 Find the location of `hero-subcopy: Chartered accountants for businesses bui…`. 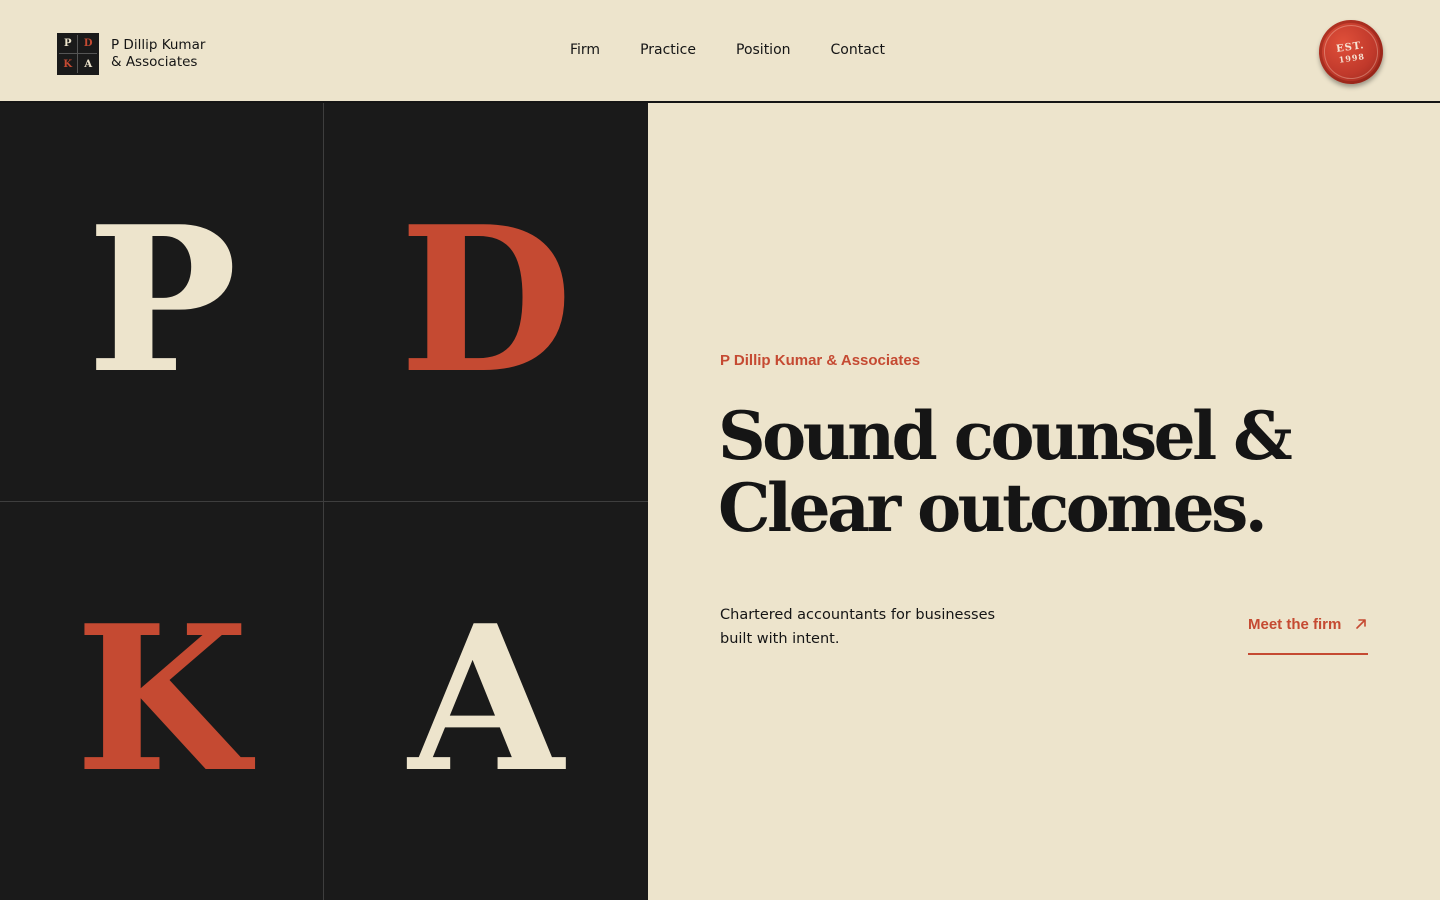

hero-subcopy: Chartered accountants for businesses bui… is located at coordinates (858, 627).